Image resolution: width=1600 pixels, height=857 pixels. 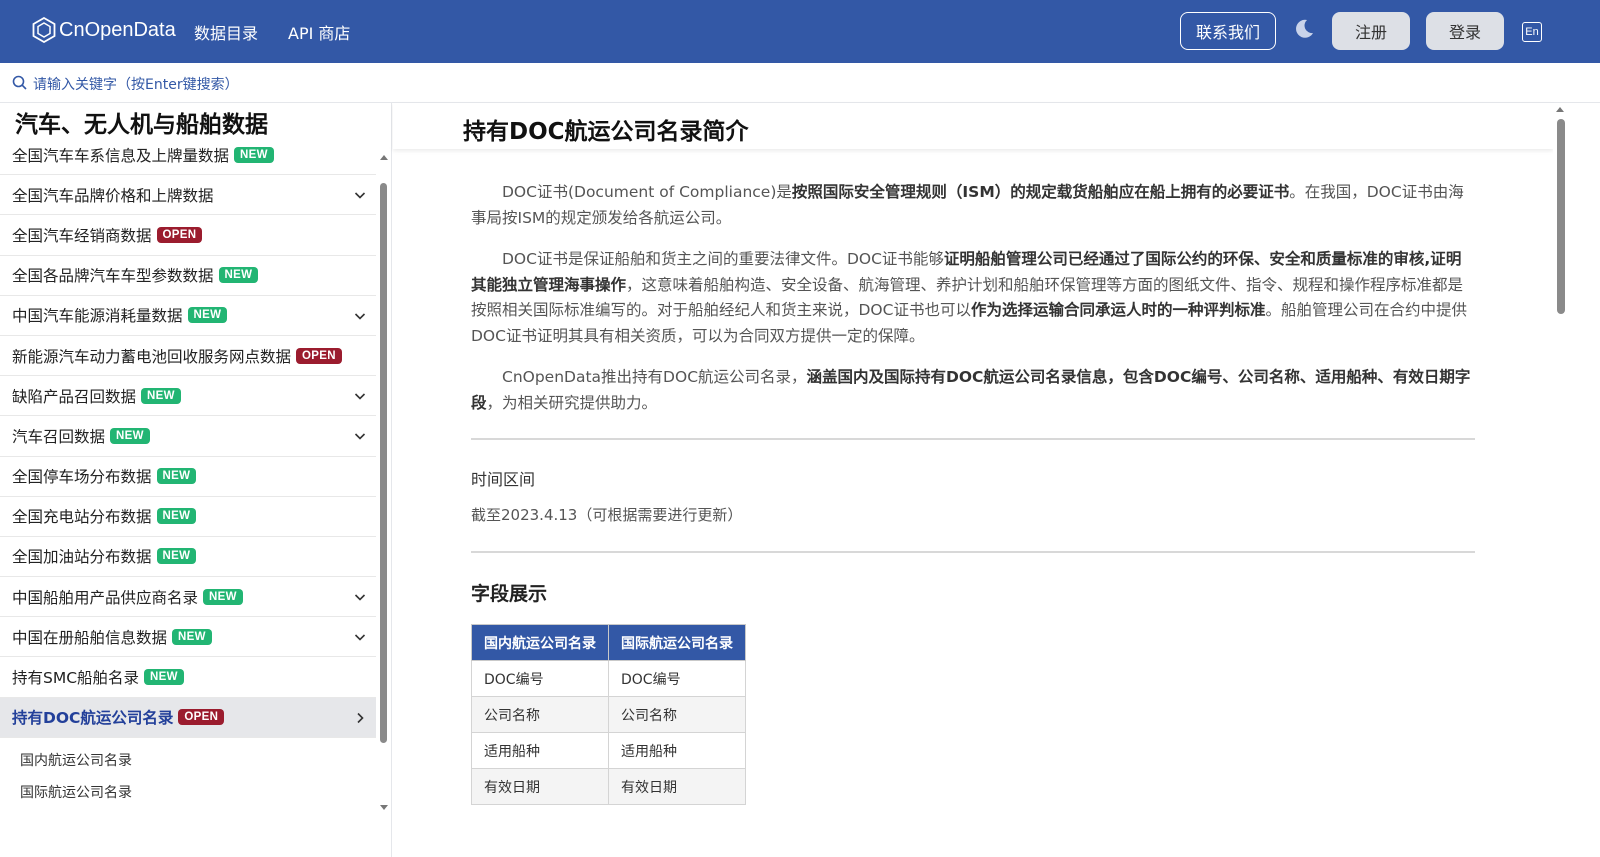 I want to click on sidebar-item-label: 中国汽车能源消耗量数据, so click(x=97, y=316).